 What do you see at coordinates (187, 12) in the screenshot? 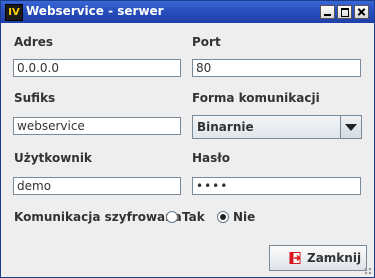
I see `title-bar: IV Webservice - serwer` at bounding box center [187, 12].